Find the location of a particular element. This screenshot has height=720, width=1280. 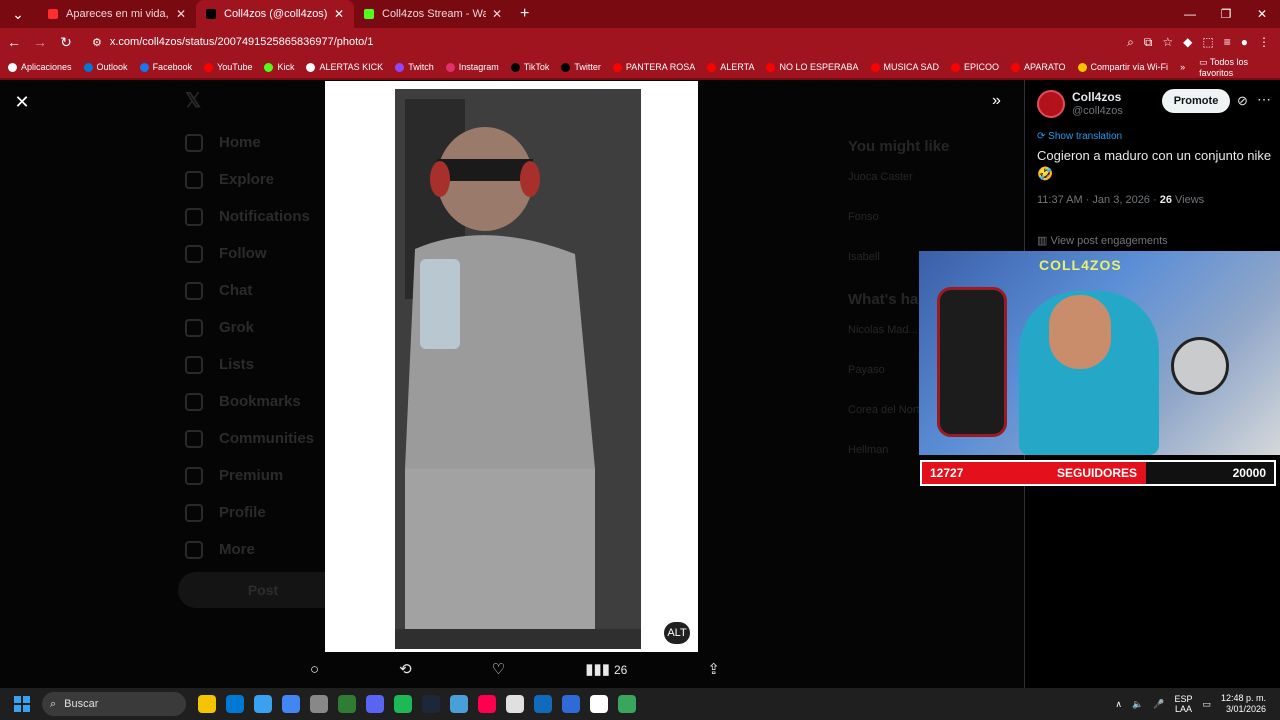

zoom-icon: ⌕ is located at coordinates (1130, 42).